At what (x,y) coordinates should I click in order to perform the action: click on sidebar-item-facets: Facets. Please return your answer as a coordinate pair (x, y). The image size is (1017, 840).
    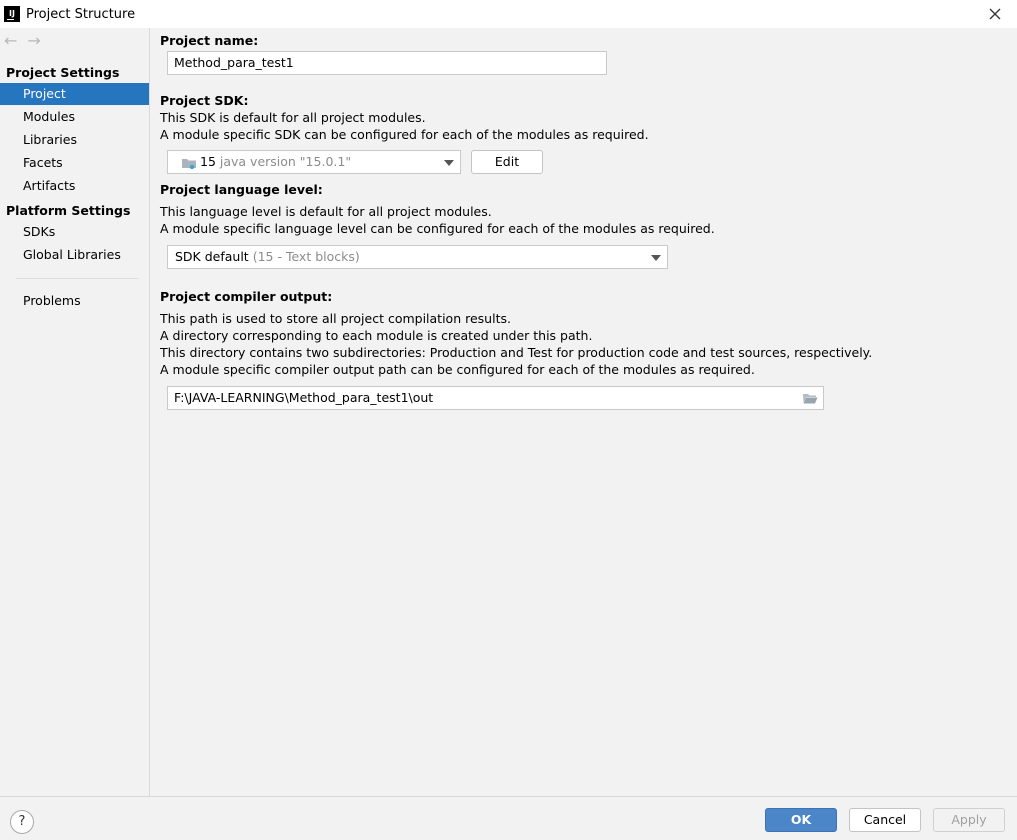
    Looking at the image, I should click on (74, 163).